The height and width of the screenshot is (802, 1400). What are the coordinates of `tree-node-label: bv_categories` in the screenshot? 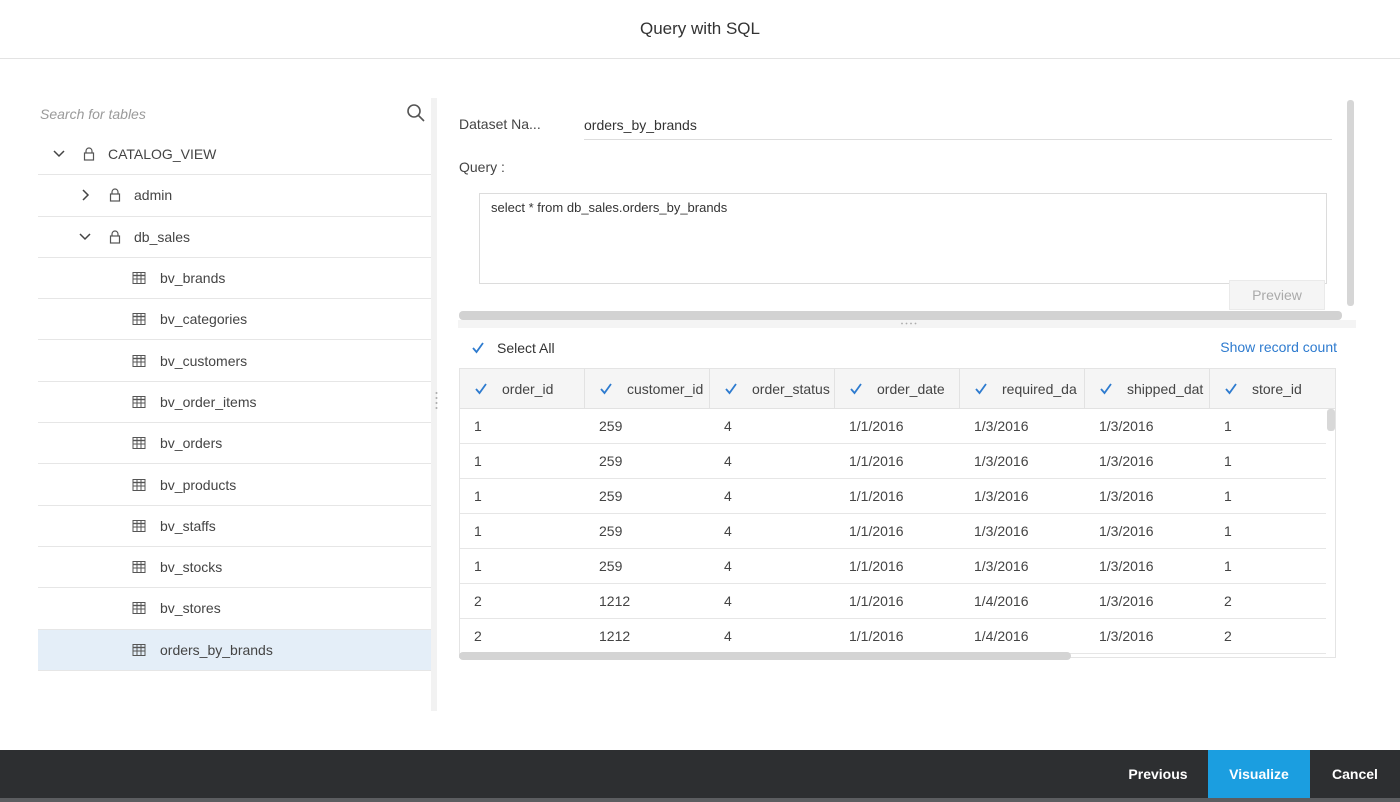 It's located at (204, 319).